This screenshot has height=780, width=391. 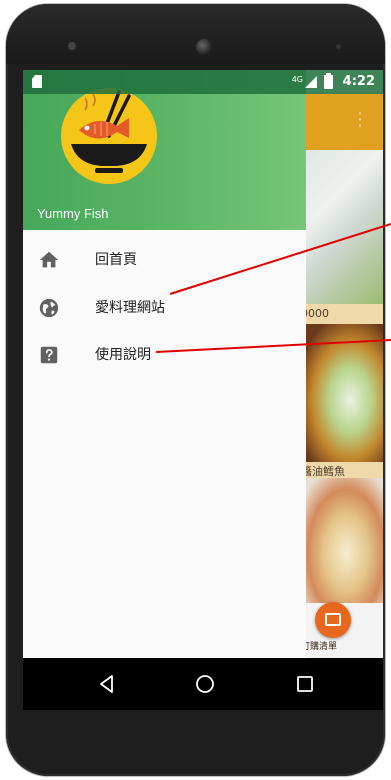 I want to click on status-time: 4:22, so click(x=358, y=81).